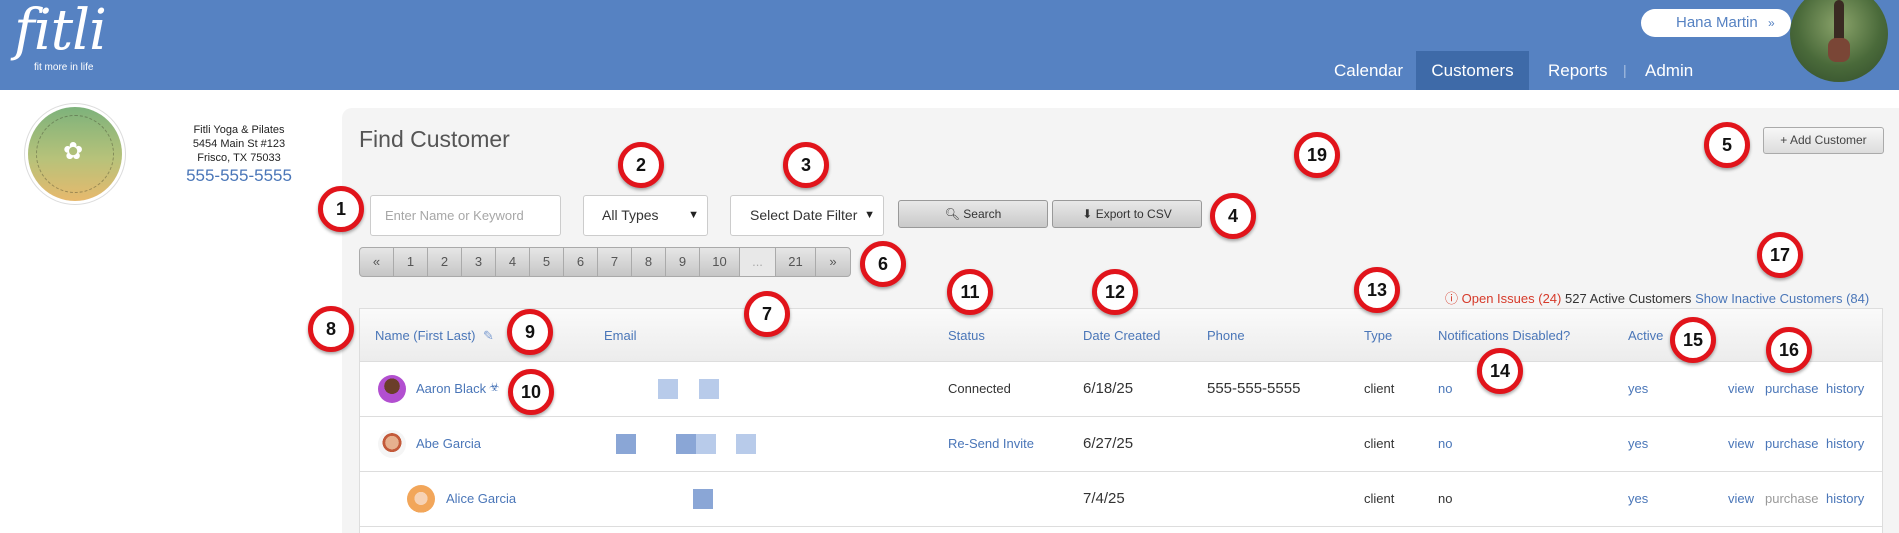 The height and width of the screenshot is (533, 1899). Describe the element at coordinates (479, 262) in the screenshot. I see `page-3: 3` at that location.